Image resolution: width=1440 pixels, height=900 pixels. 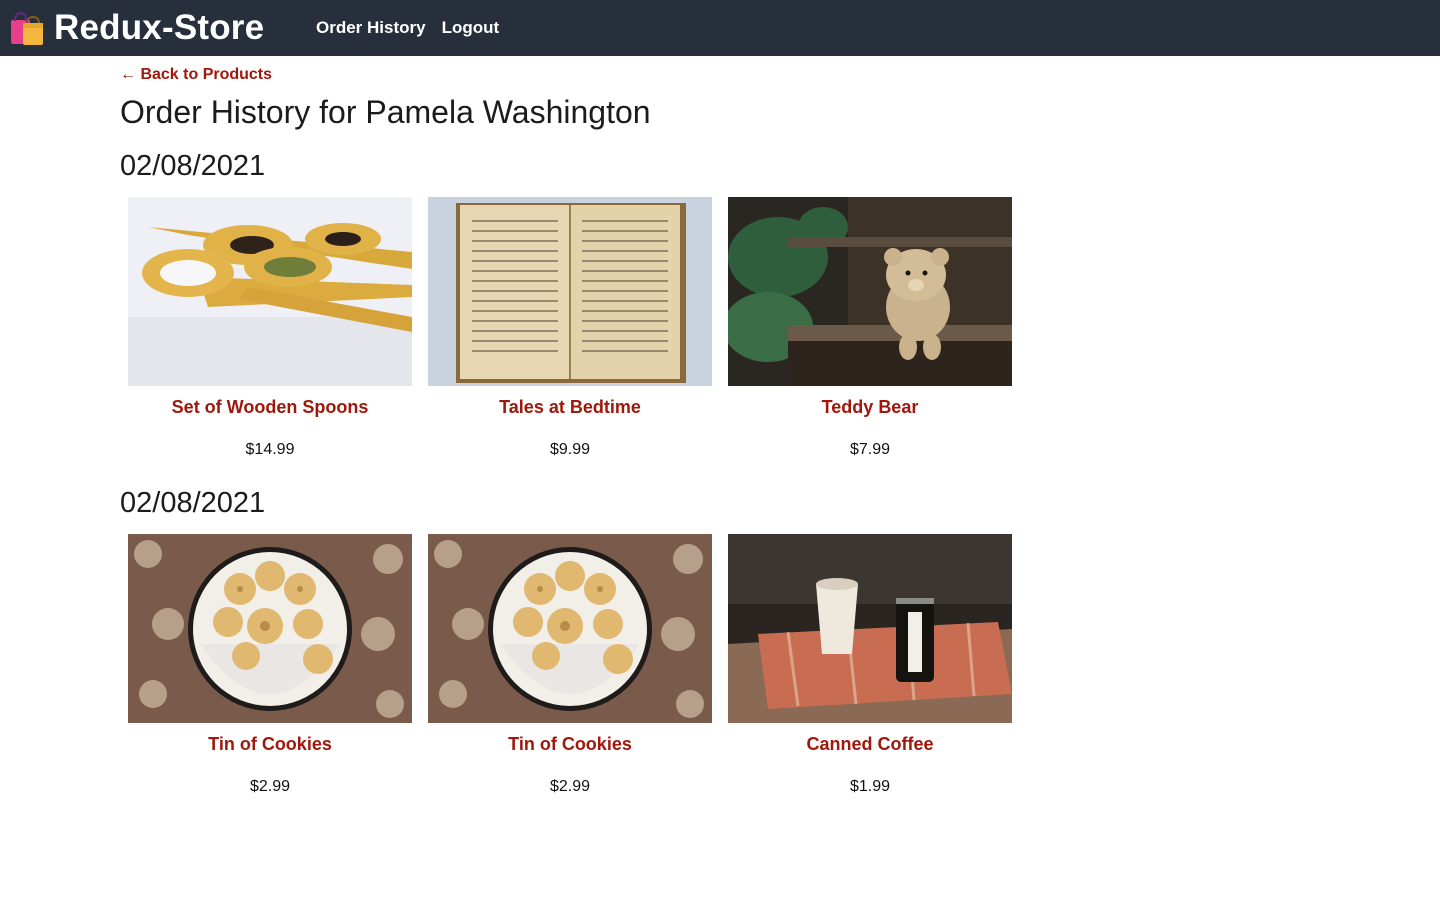 I want to click on product-card: Set of Wooden Spoons $14.99, so click(x=270, y=328).